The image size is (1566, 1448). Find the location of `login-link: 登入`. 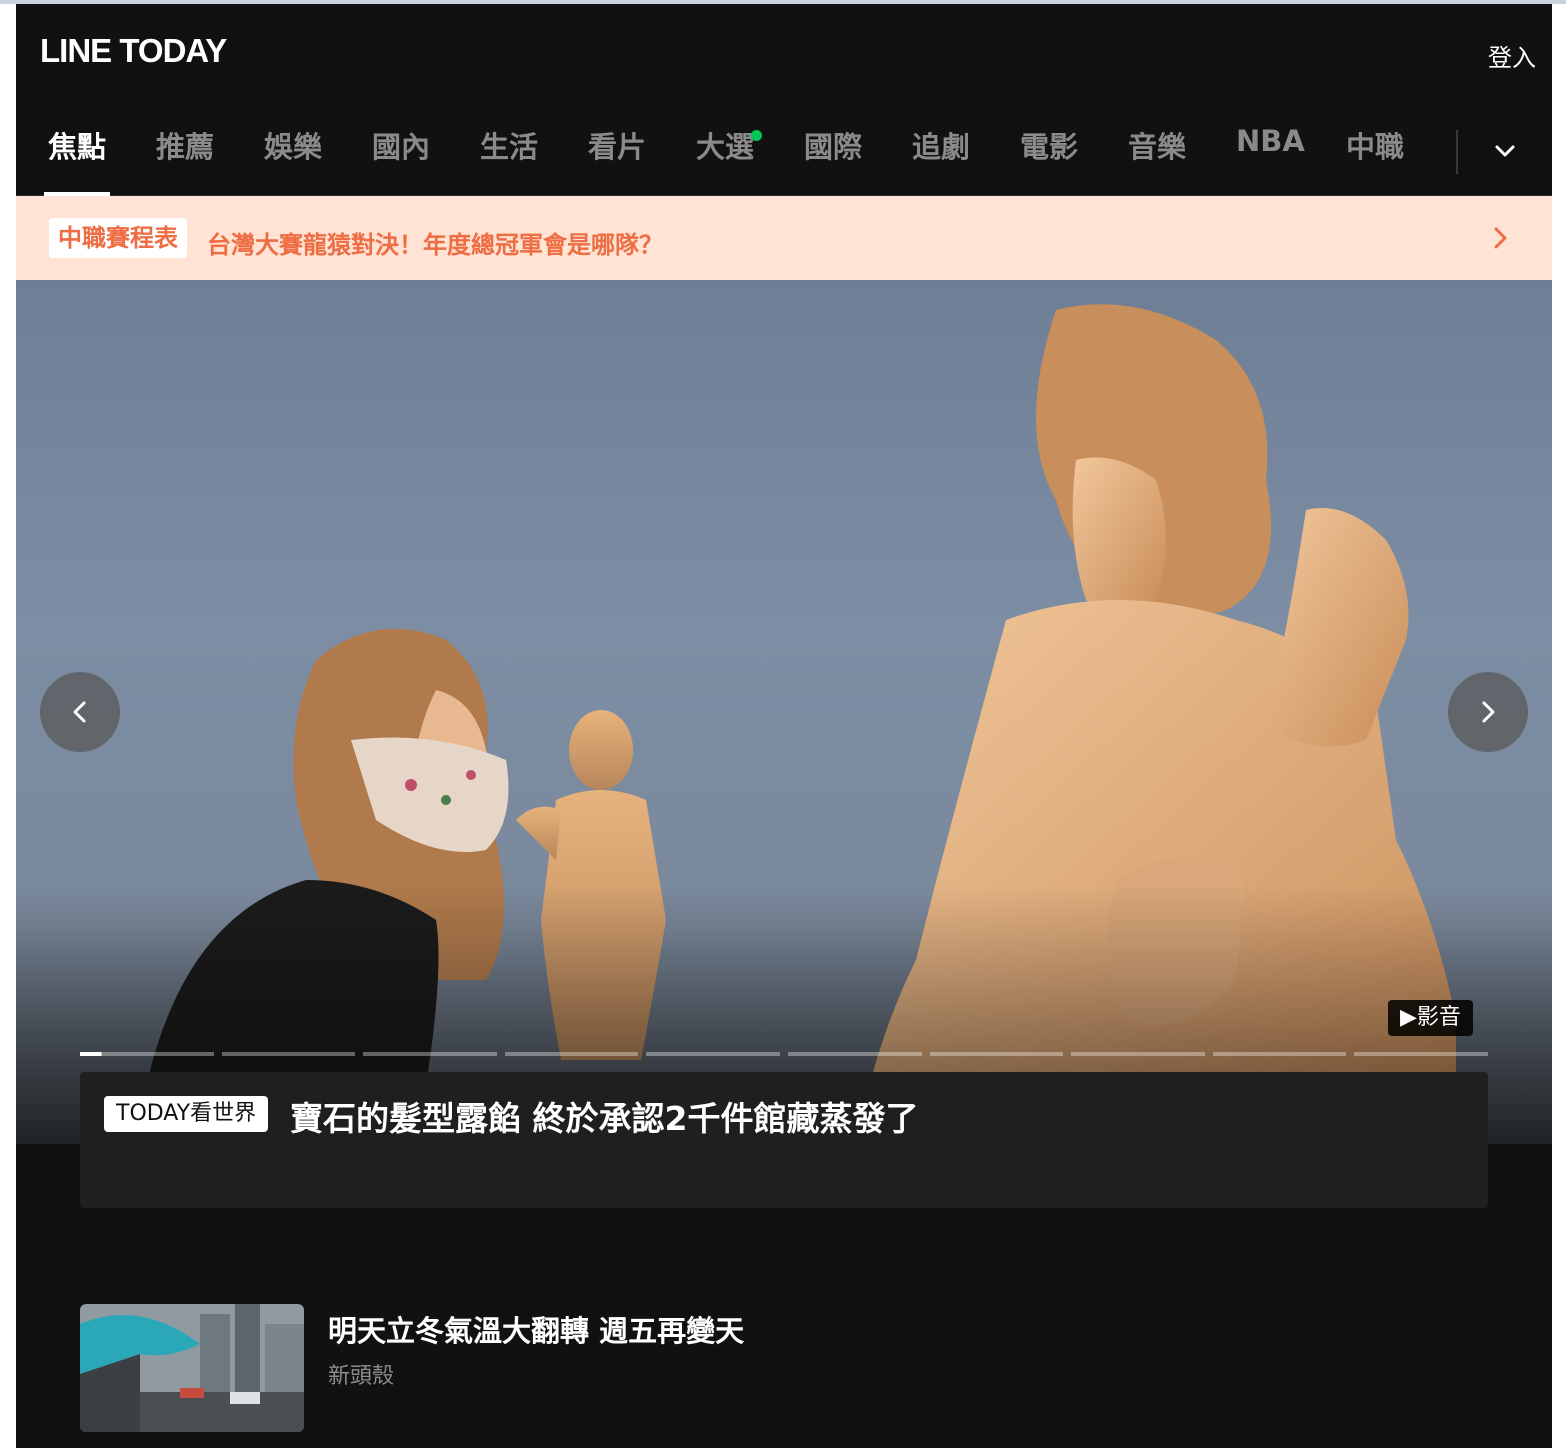

login-link: 登入 is located at coordinates (1512, 55).